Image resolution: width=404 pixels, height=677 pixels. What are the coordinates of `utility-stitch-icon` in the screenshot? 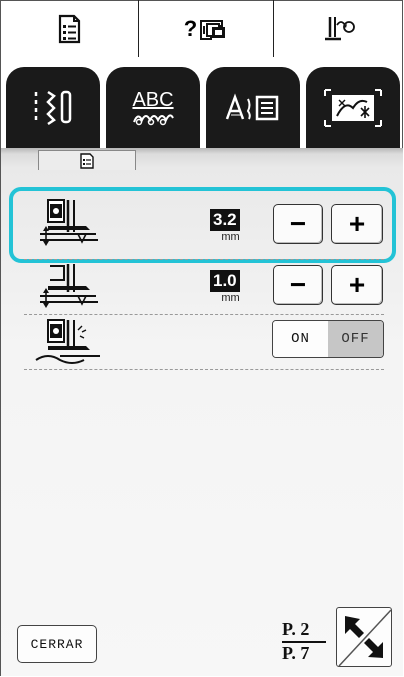 It's located at (53, 107).